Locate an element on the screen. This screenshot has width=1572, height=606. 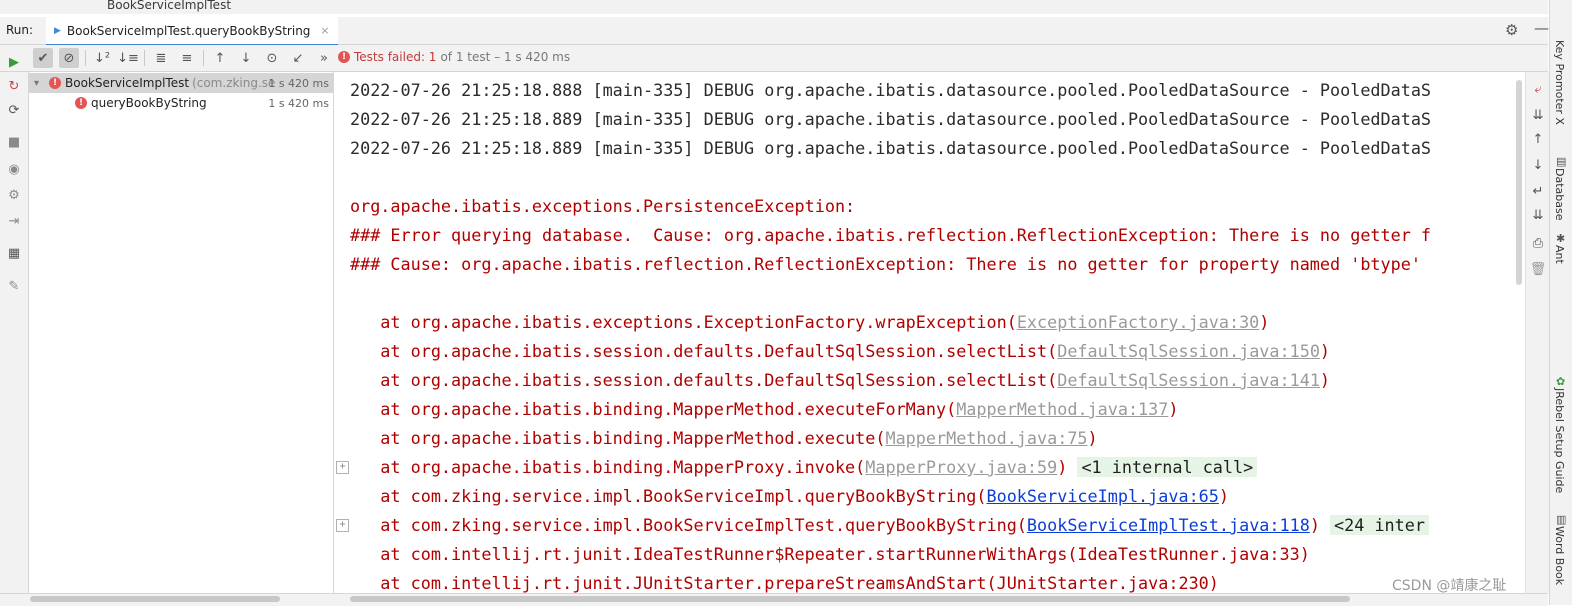
use-soft-wraps-button: ↵ is located at coordinates (1538, 191).